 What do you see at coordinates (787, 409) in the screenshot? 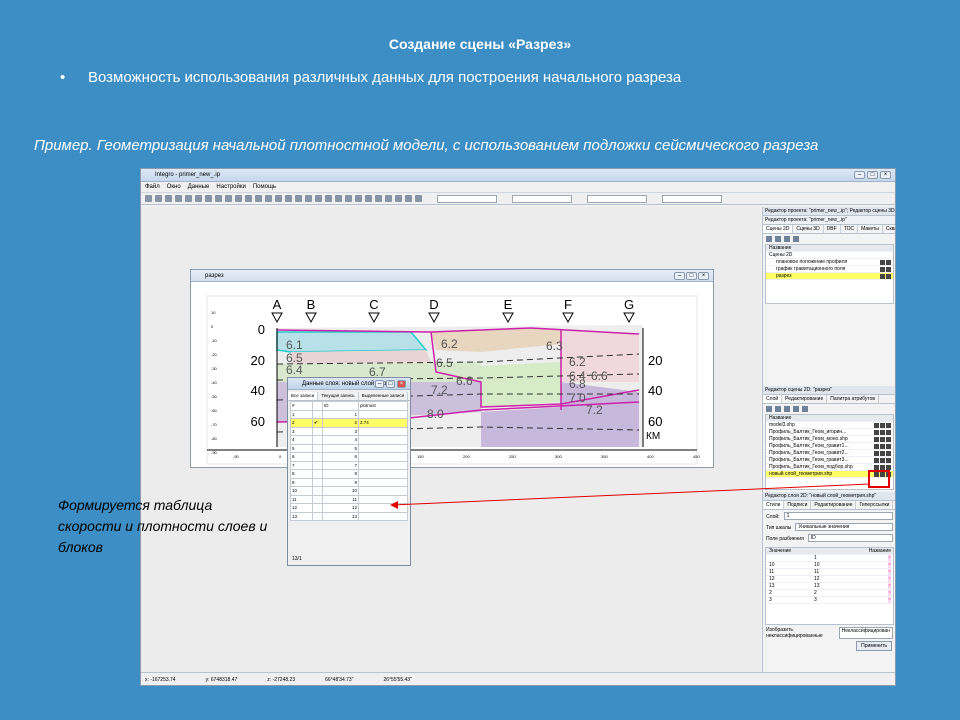
I see `up-icon` at bounding box center [787, 409].